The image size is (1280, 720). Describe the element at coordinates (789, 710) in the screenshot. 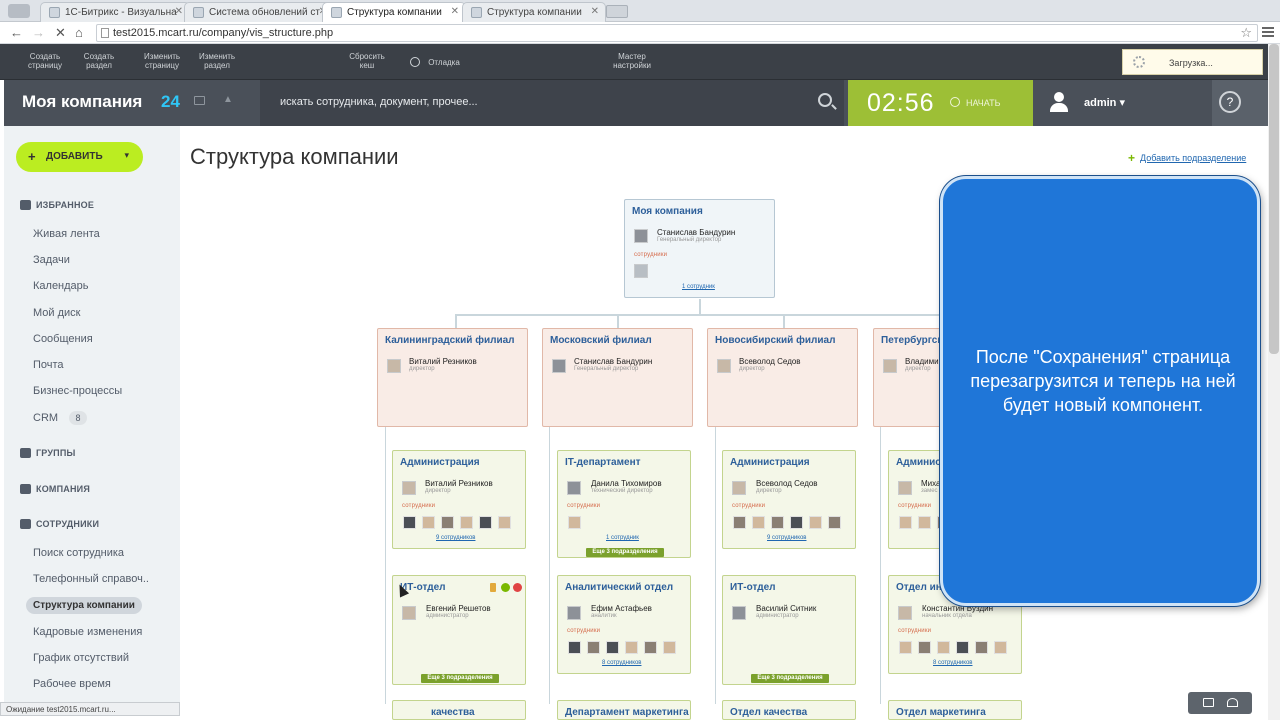

I see `org-card-department: Отдел качества` at that location.